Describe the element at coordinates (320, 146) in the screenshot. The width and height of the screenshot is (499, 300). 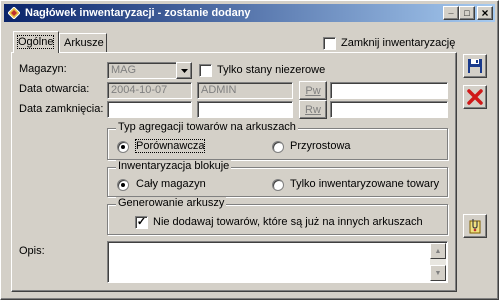
I see `aggregation-incremental-label: Przyrostowa` at that location.